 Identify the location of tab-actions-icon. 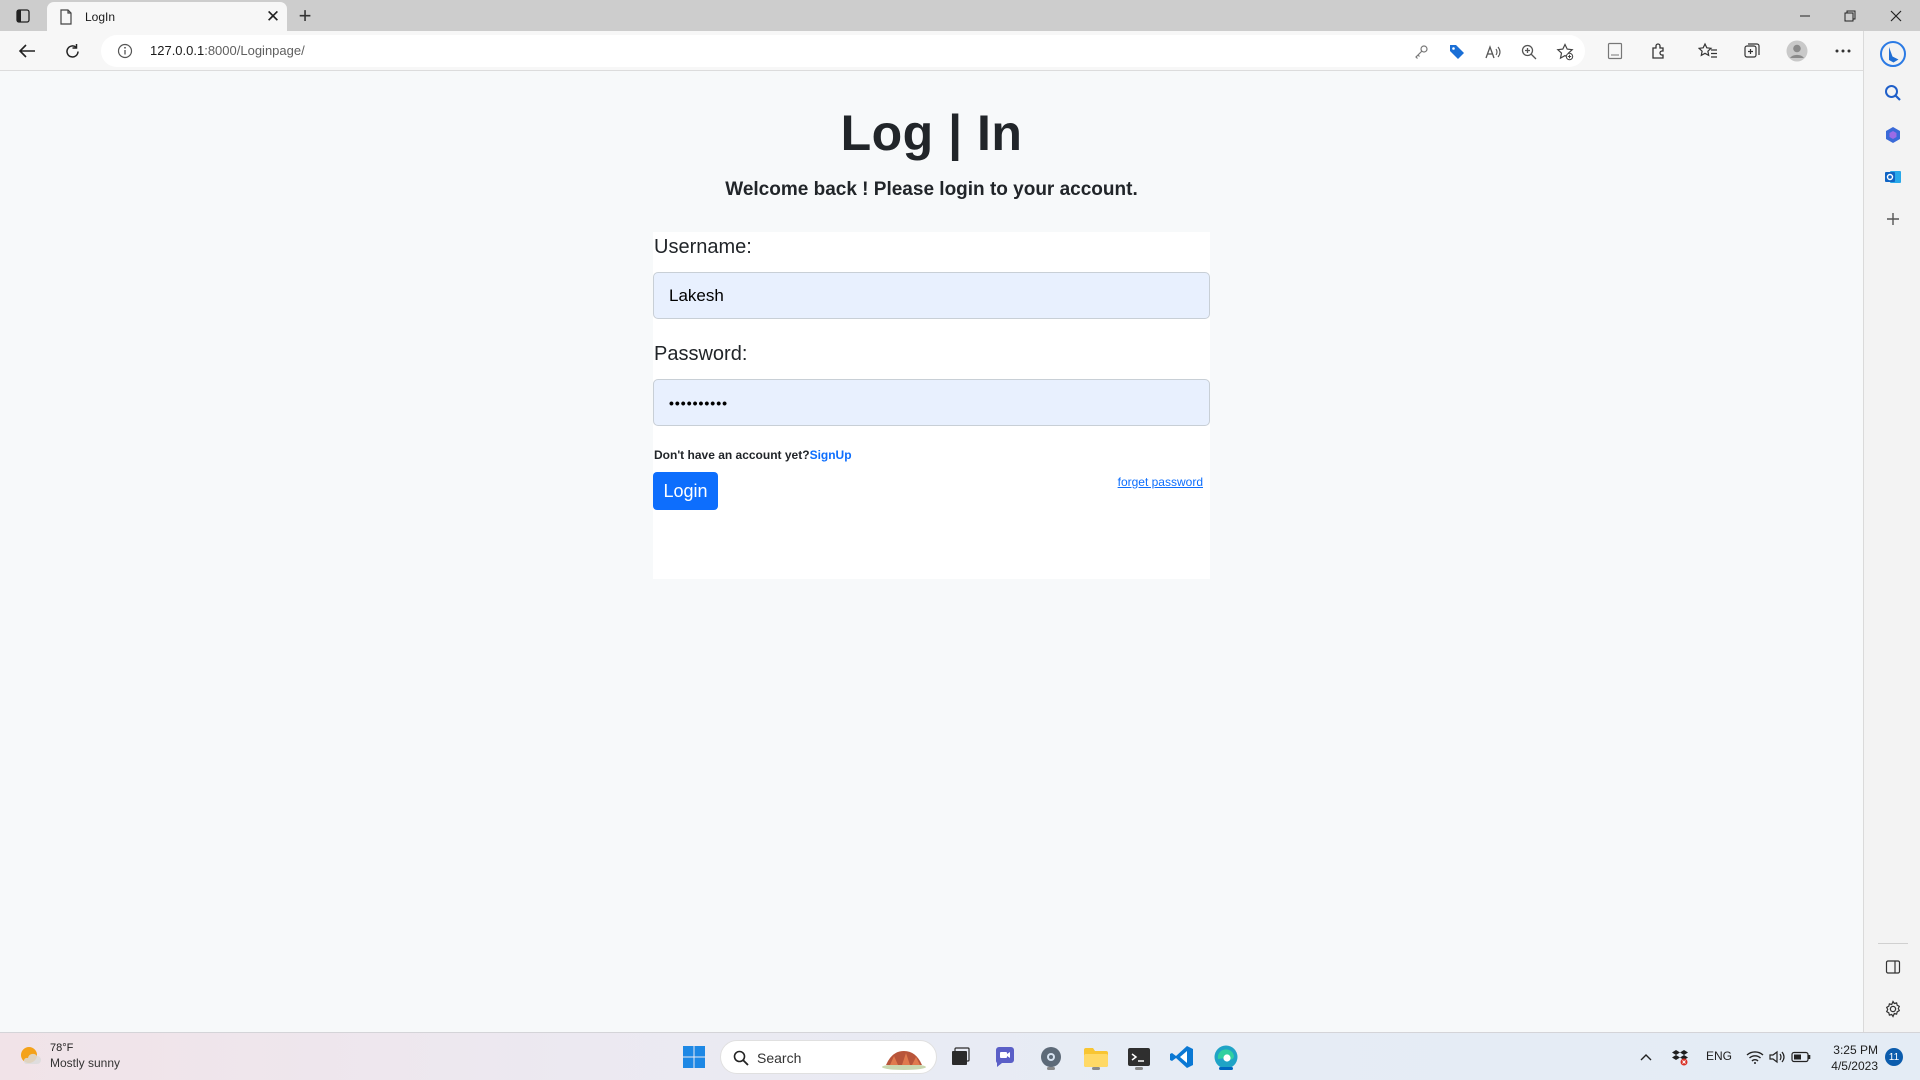
(23, 16).